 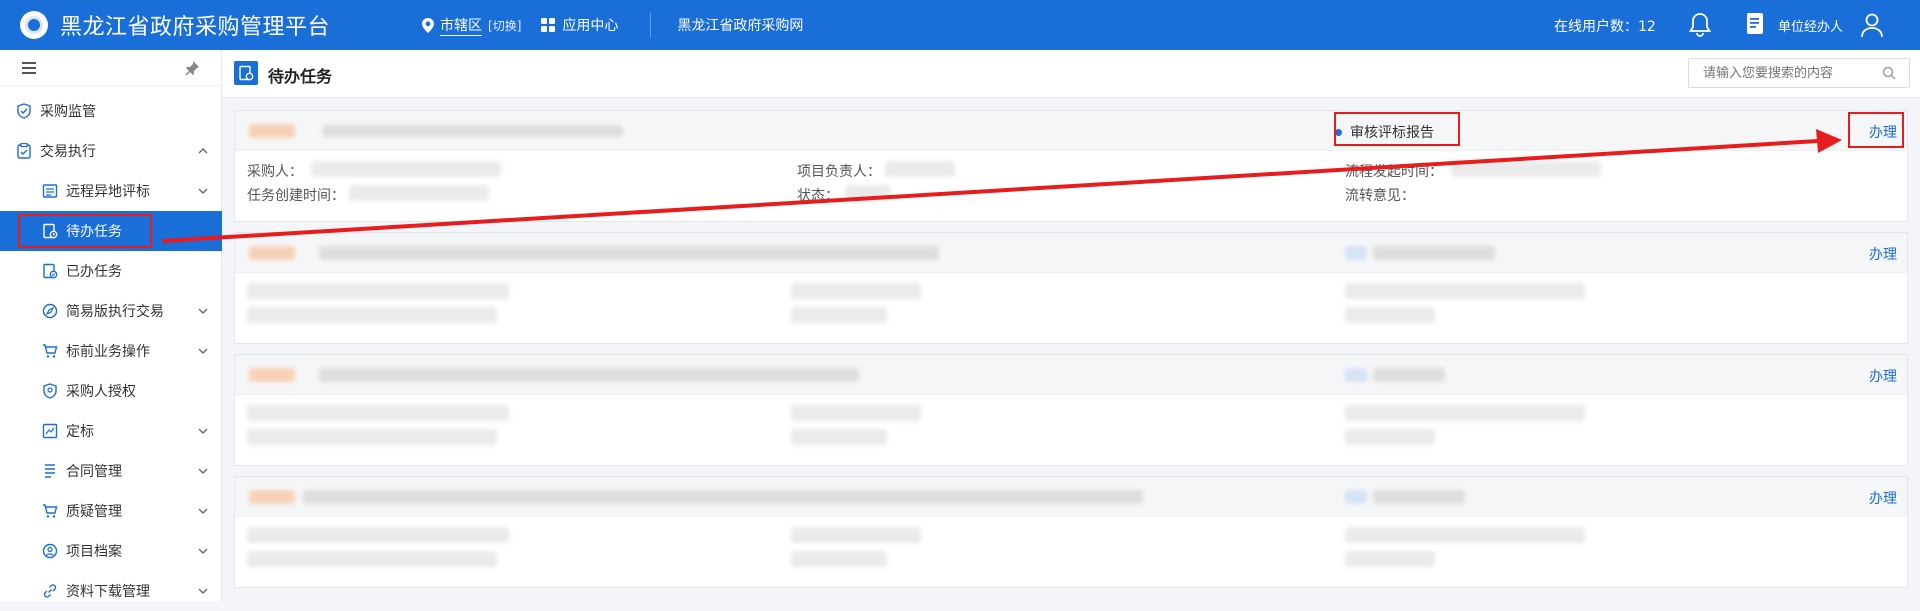 I want to click on region-selector: 市辖区 [切换], so click(x=471, y=25).